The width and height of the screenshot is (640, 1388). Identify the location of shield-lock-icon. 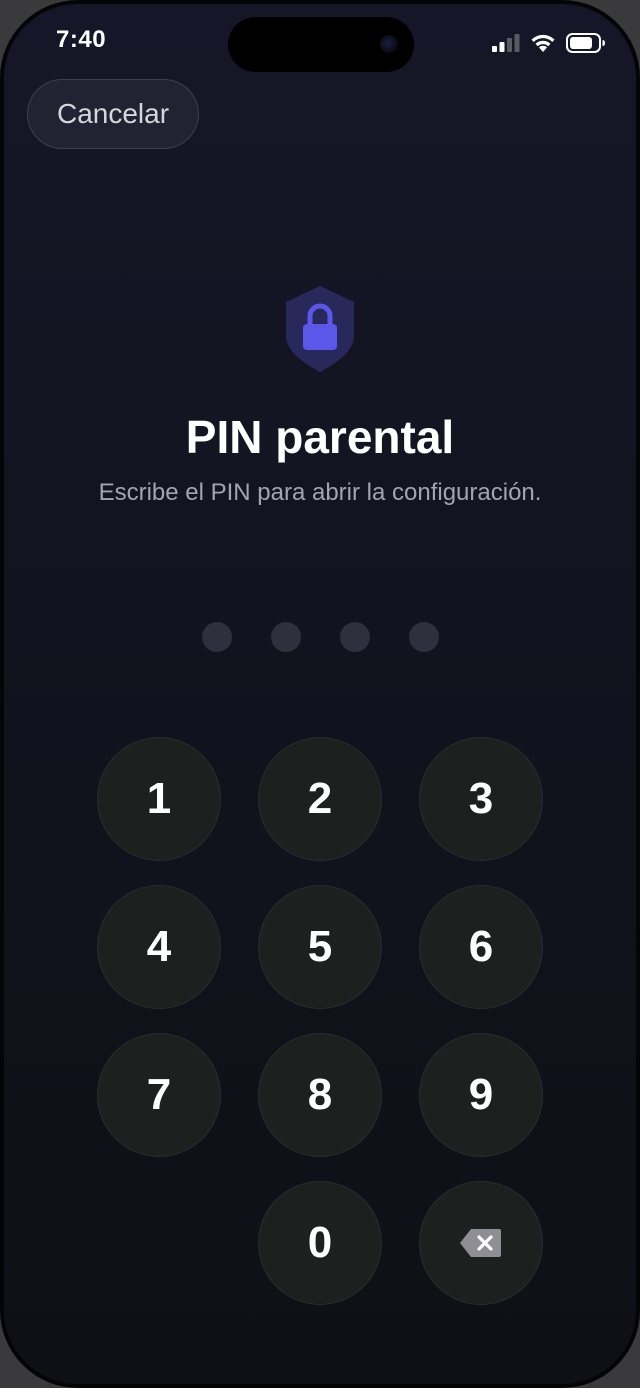
(320, 329).